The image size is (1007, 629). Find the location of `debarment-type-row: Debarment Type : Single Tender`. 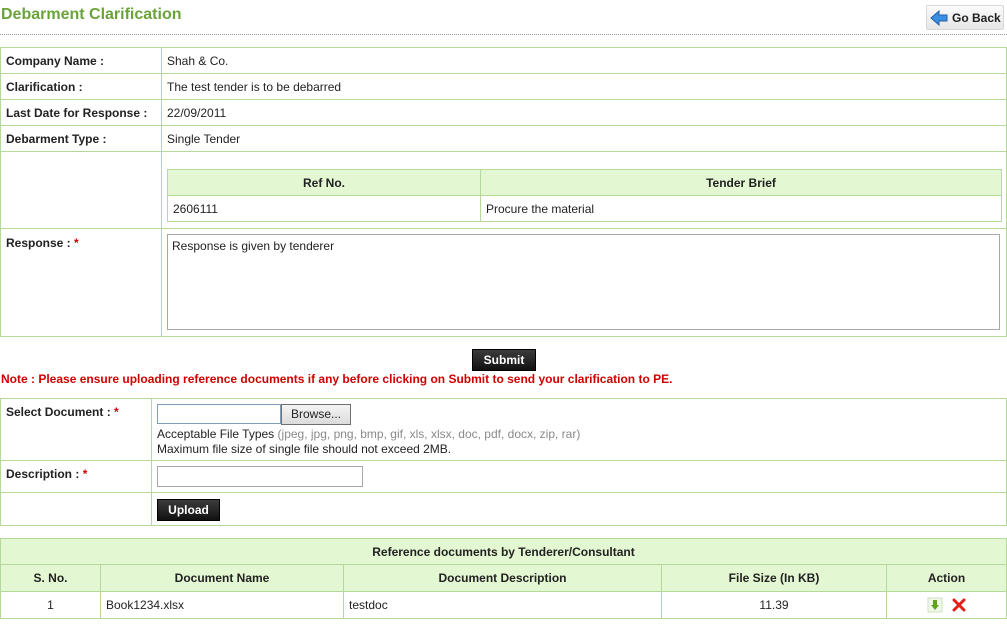

debarment-type-row: Debarment Type : Single Tender is located at coordinates (503, 138).